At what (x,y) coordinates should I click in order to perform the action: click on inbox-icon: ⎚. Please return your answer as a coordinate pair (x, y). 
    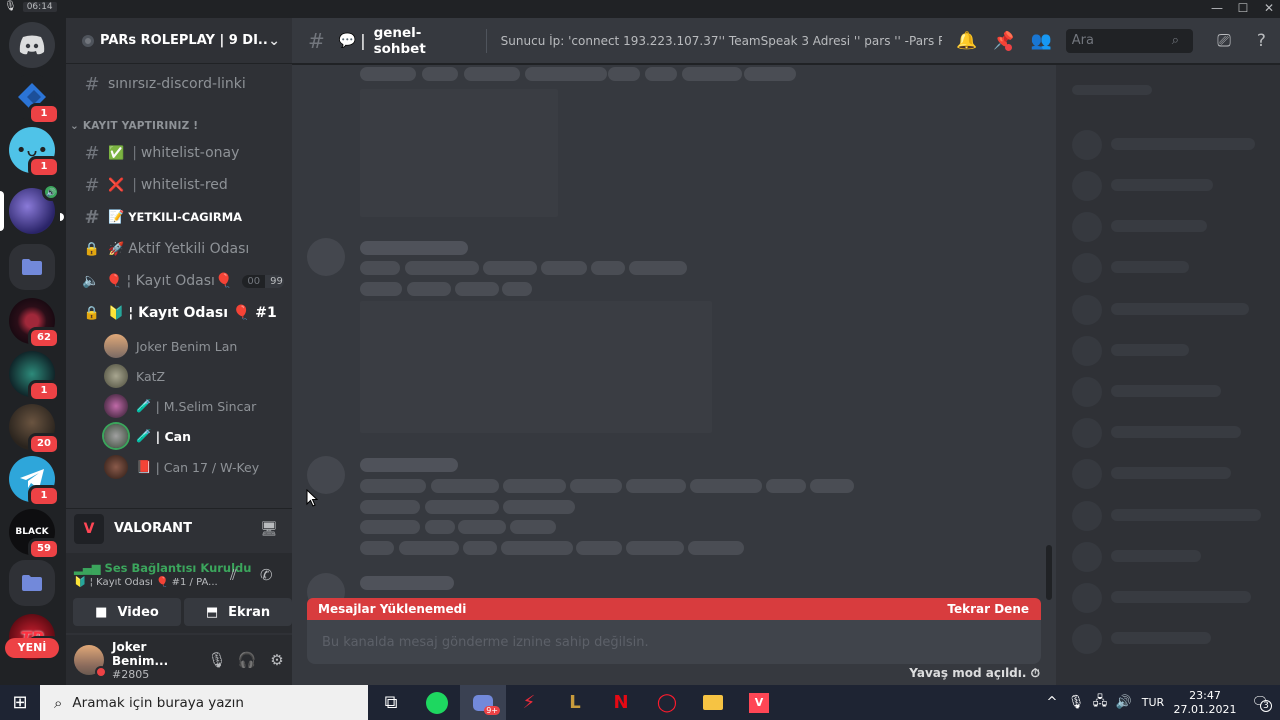
    Looking at the image, I should click on (1223, 41).